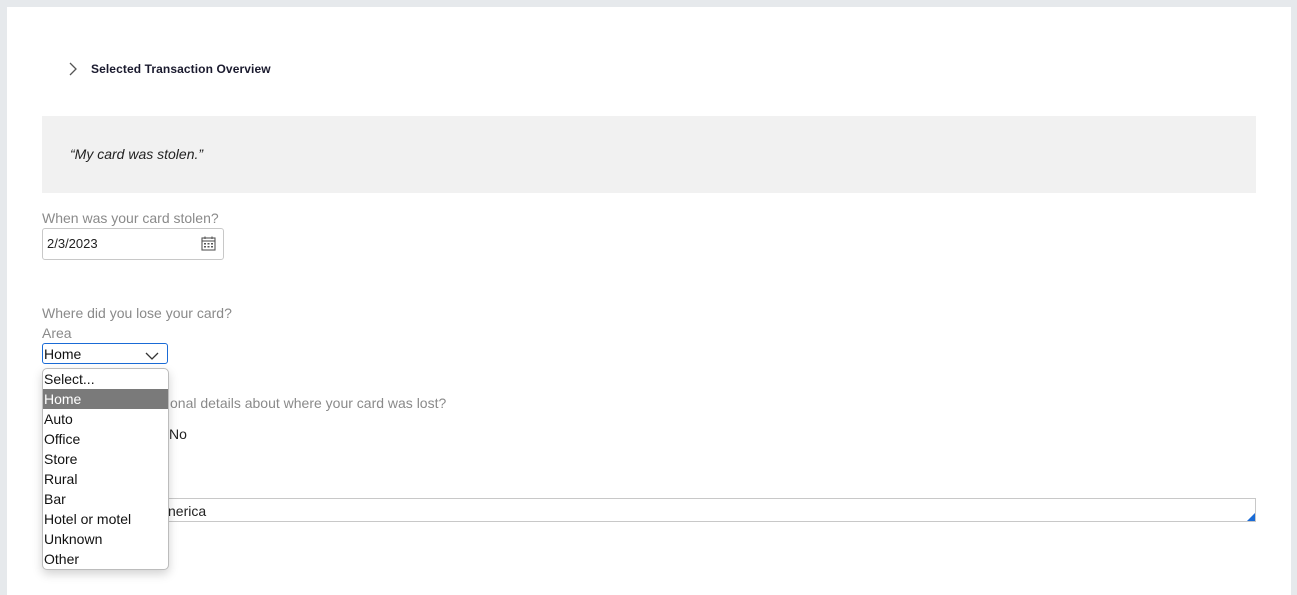  I want to click on stolen-date-input: 2/3/2023, so click(133, 244).